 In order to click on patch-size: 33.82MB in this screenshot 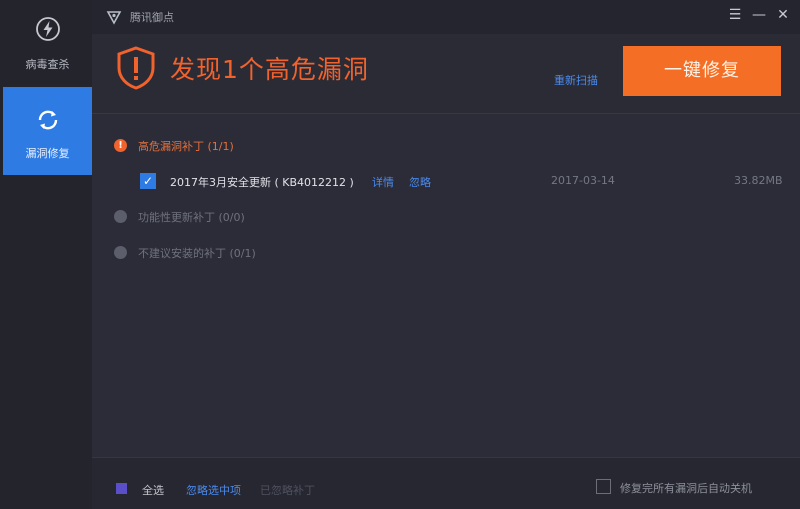, I will do `click(758, 180)`.